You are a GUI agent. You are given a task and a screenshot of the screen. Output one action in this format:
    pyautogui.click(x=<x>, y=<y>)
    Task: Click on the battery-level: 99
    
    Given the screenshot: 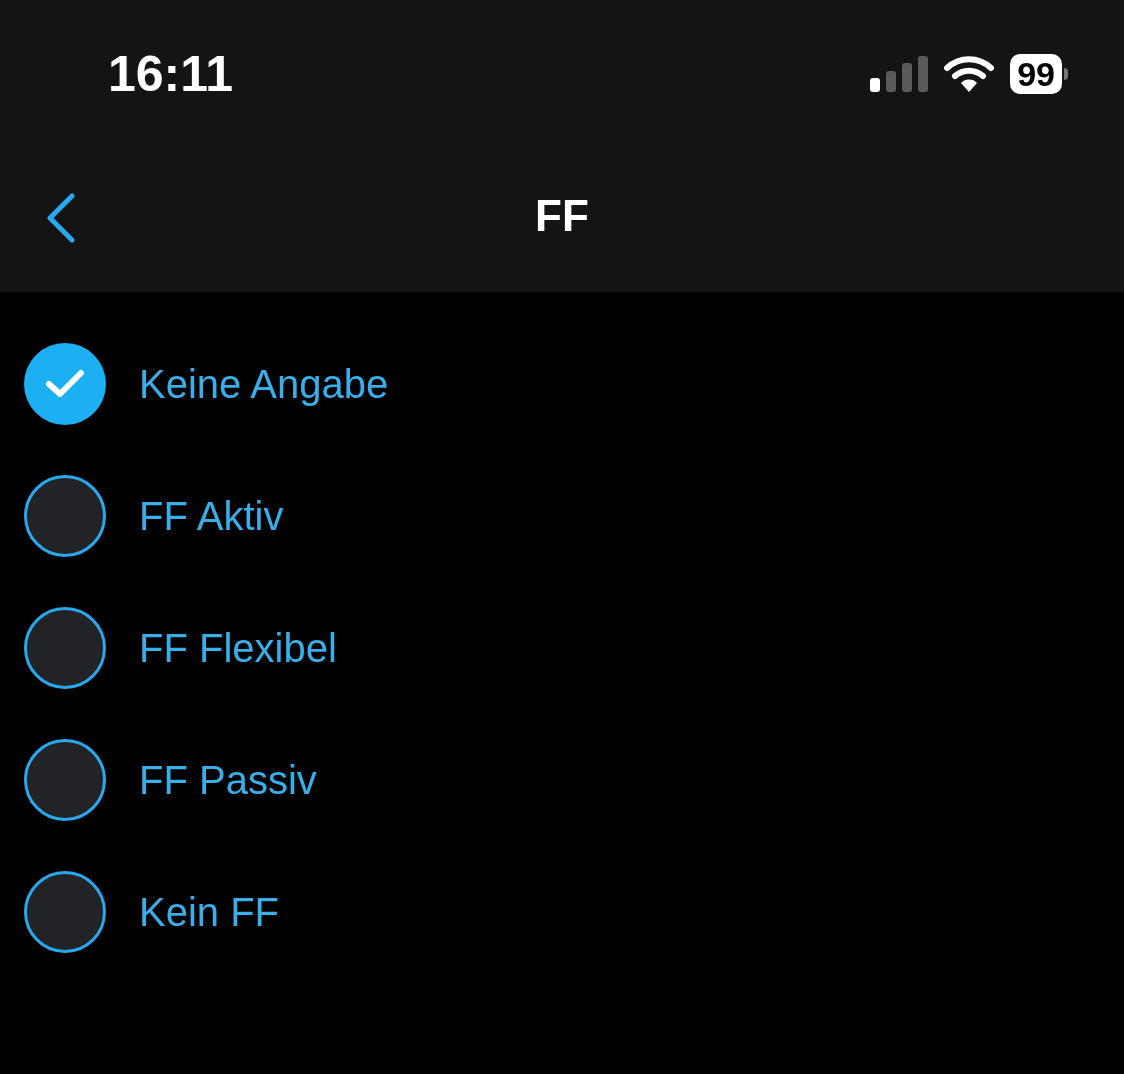 What is the action you would take?
    pyautogui.click(x=1036, y=74)
    